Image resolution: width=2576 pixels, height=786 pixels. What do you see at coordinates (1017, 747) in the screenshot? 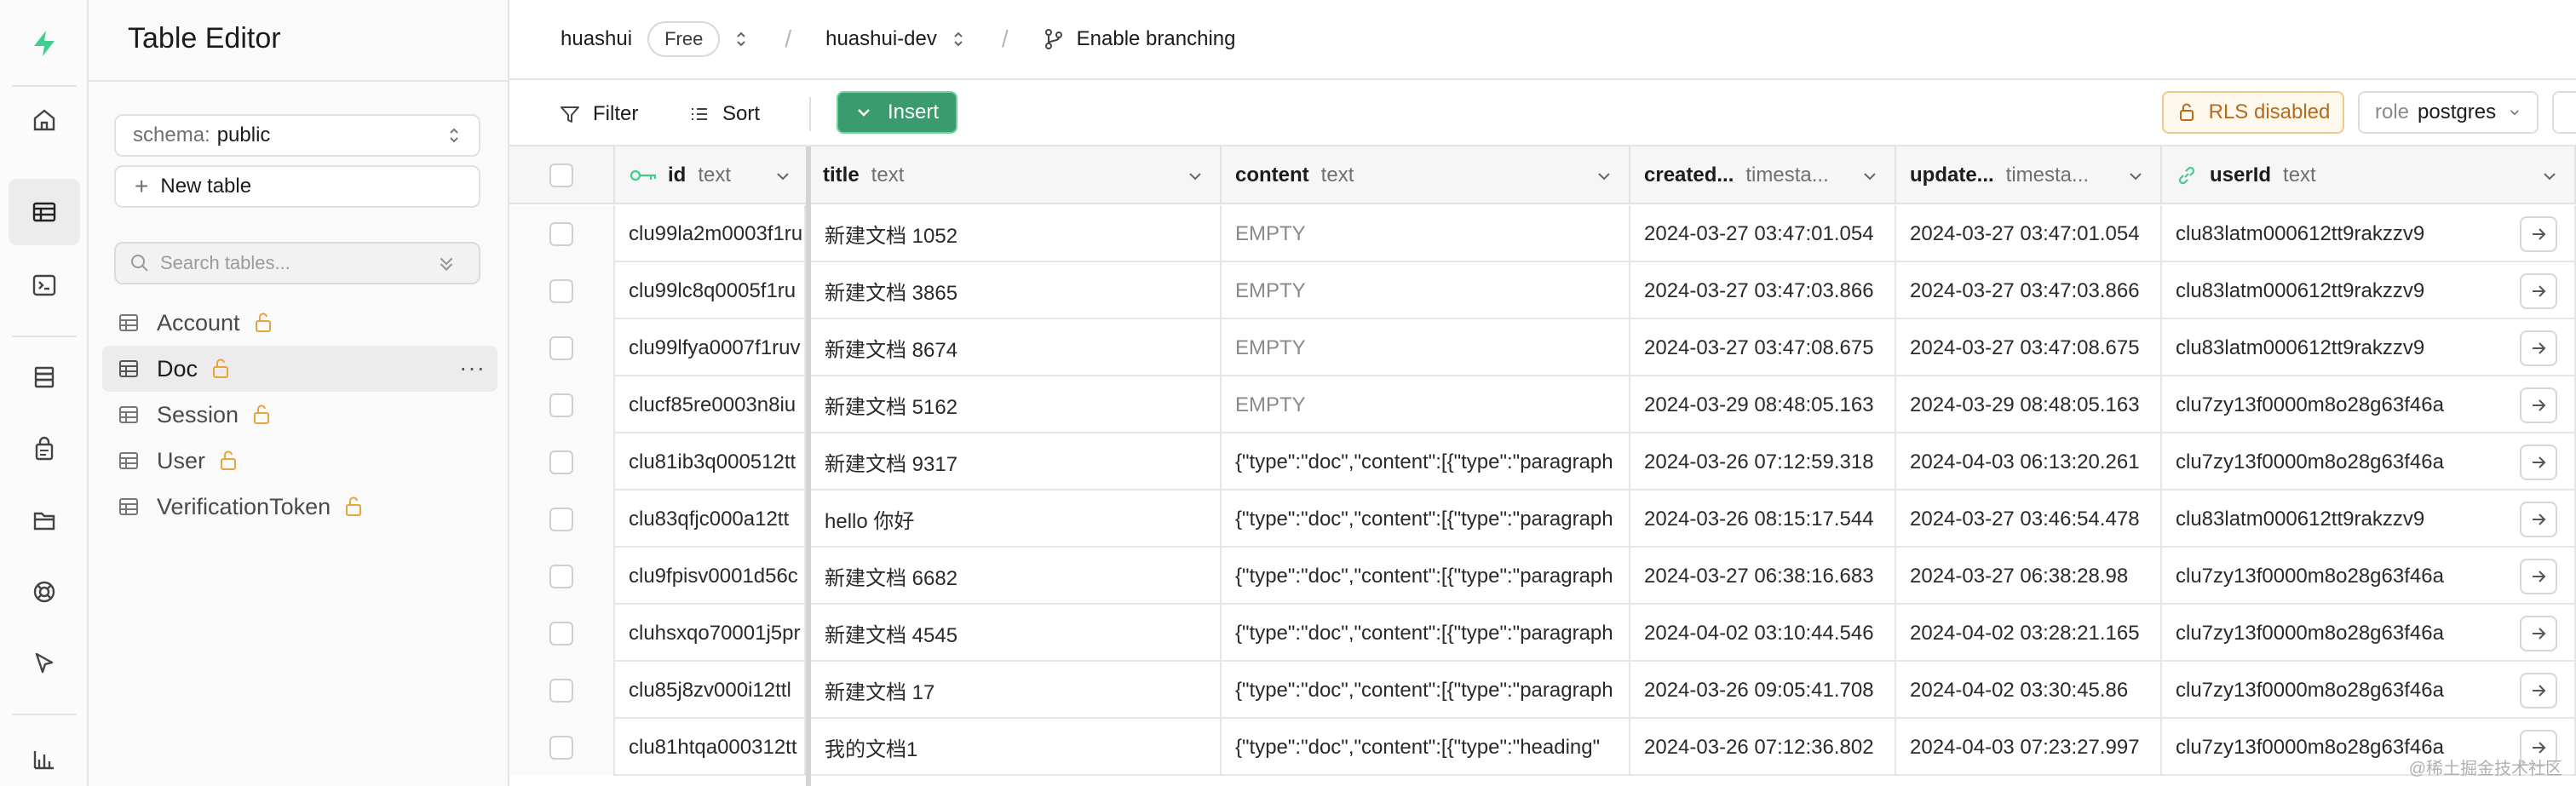
I see `cell-title: 我的文档1` at bounding box center [1017, 747].